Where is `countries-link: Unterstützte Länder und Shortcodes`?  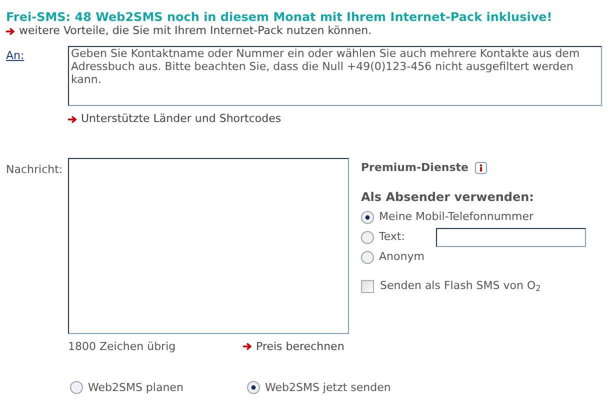 countries-link: Unterstützte Länder und Shortcodes is located at coordinates (181, 119).